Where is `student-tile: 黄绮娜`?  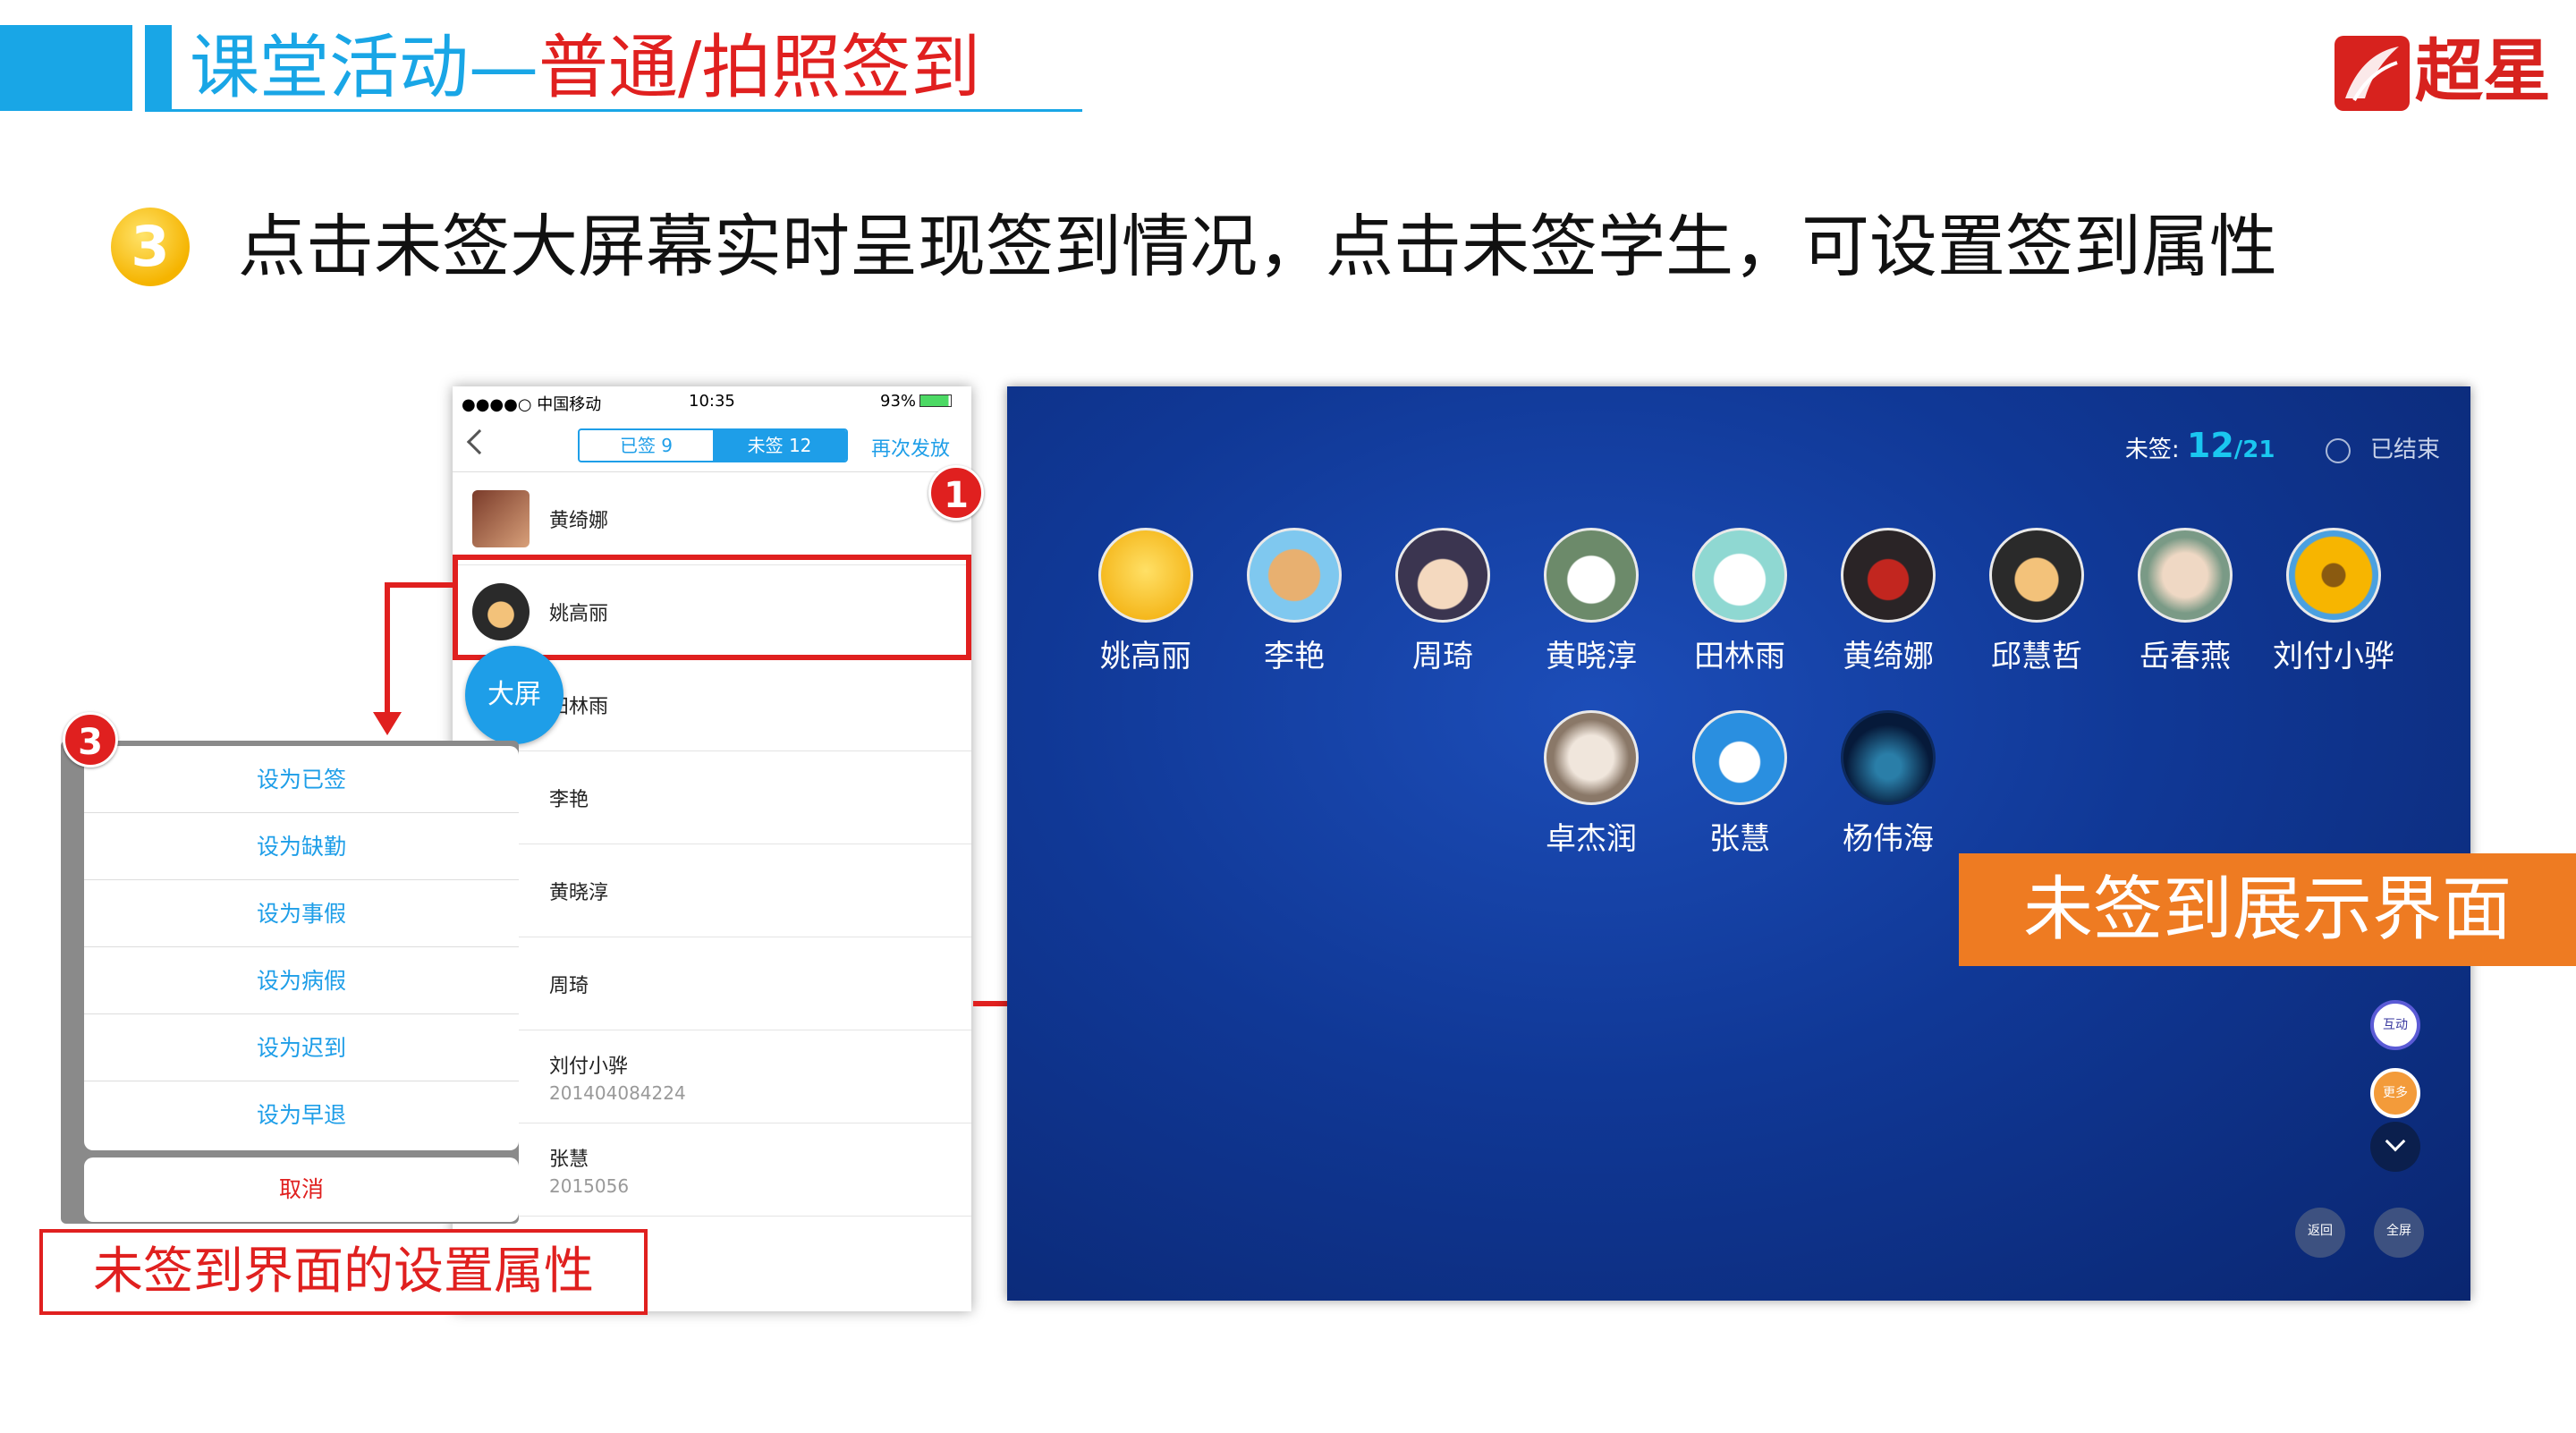
student-tile: 黄绮娜 is located at coordinates (1888, 601).